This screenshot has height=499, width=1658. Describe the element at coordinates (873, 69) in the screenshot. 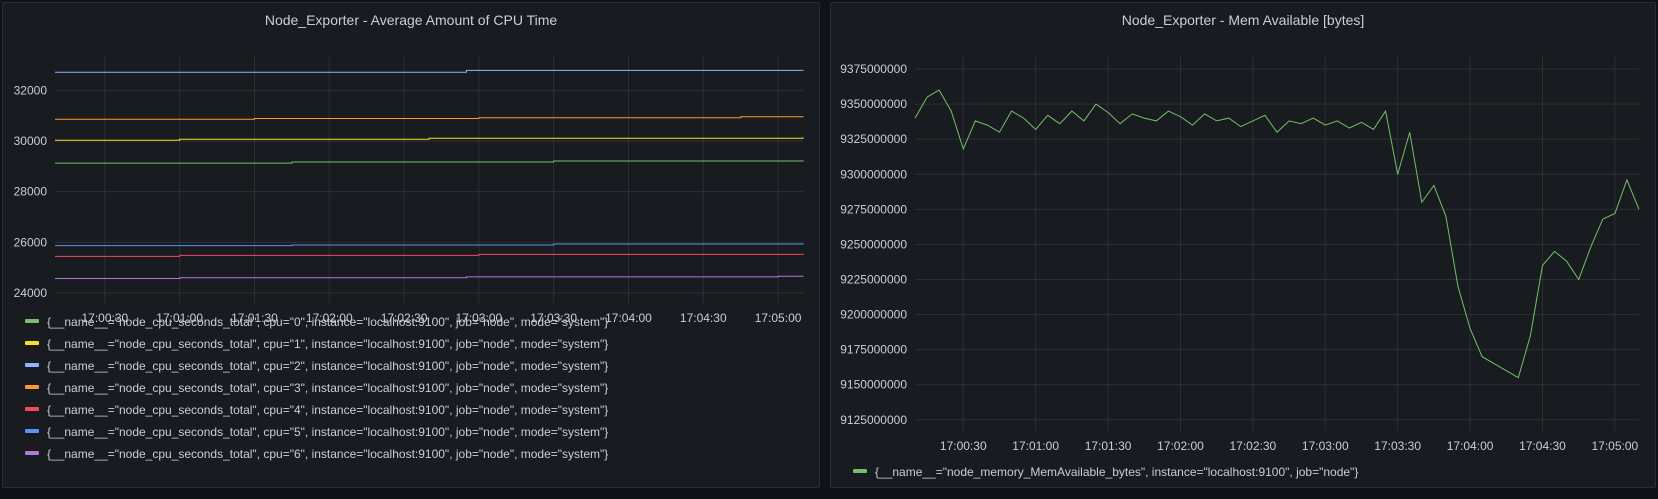

I see `y-tick-label: 9375000000` at that location.